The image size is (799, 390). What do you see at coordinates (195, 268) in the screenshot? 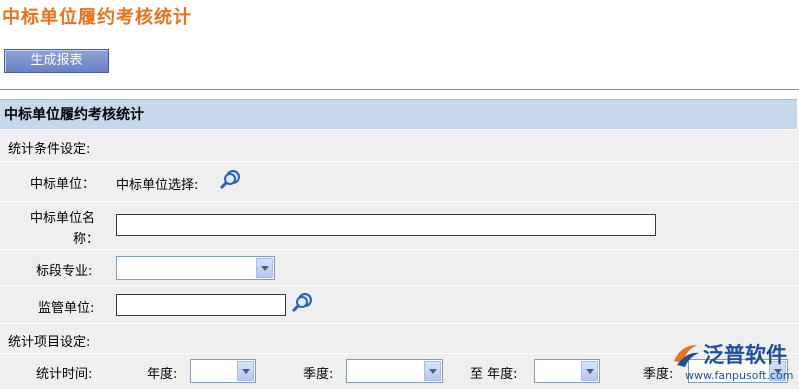
I see `section-specialty-select` at bounding box center [195, 268].